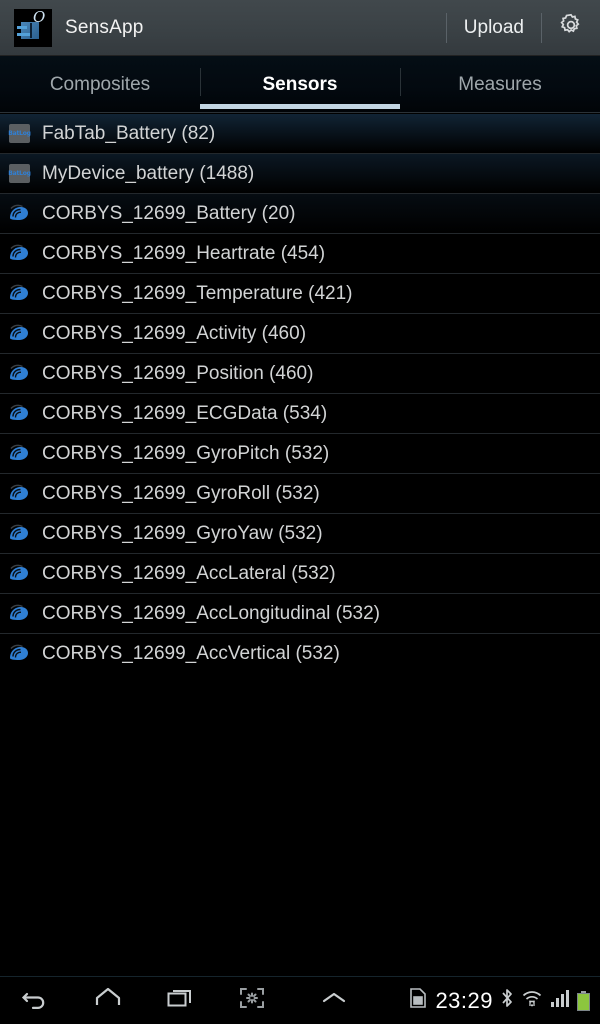 The height and width of the screenshot is (1024, 600). I want to click on list-item: CORBYS_12699_Heartrate (454), so click(300, 254).